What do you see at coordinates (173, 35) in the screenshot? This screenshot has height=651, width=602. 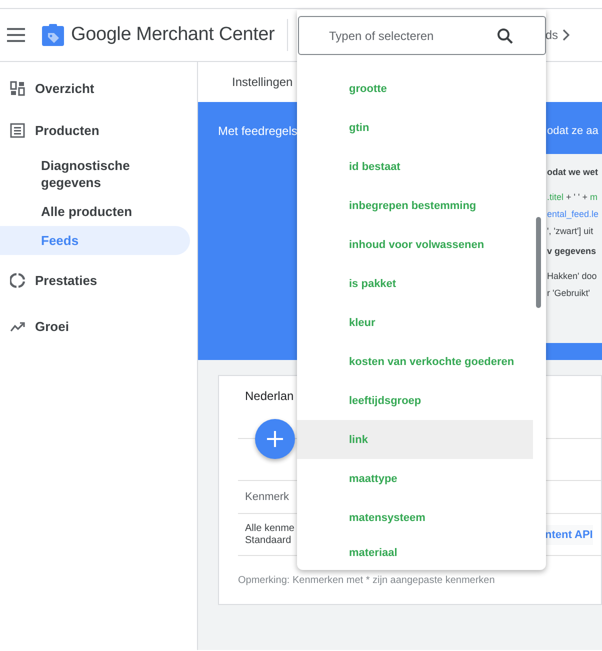 I see `app-title: Google Merchant Center` at bounding box center [173, 35].